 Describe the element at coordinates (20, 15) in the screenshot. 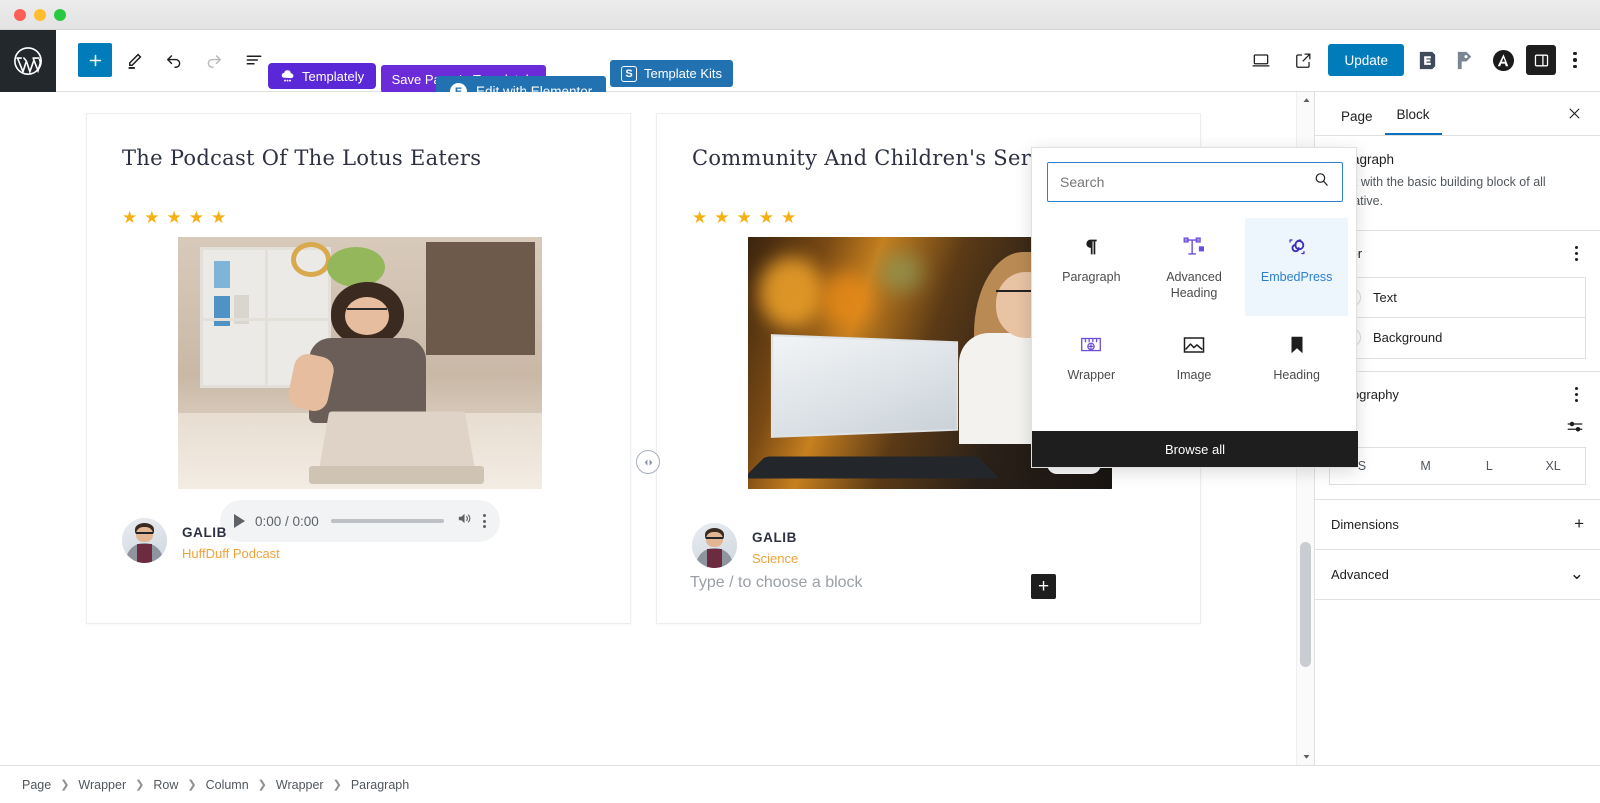

I see `close-window-button` at that location.